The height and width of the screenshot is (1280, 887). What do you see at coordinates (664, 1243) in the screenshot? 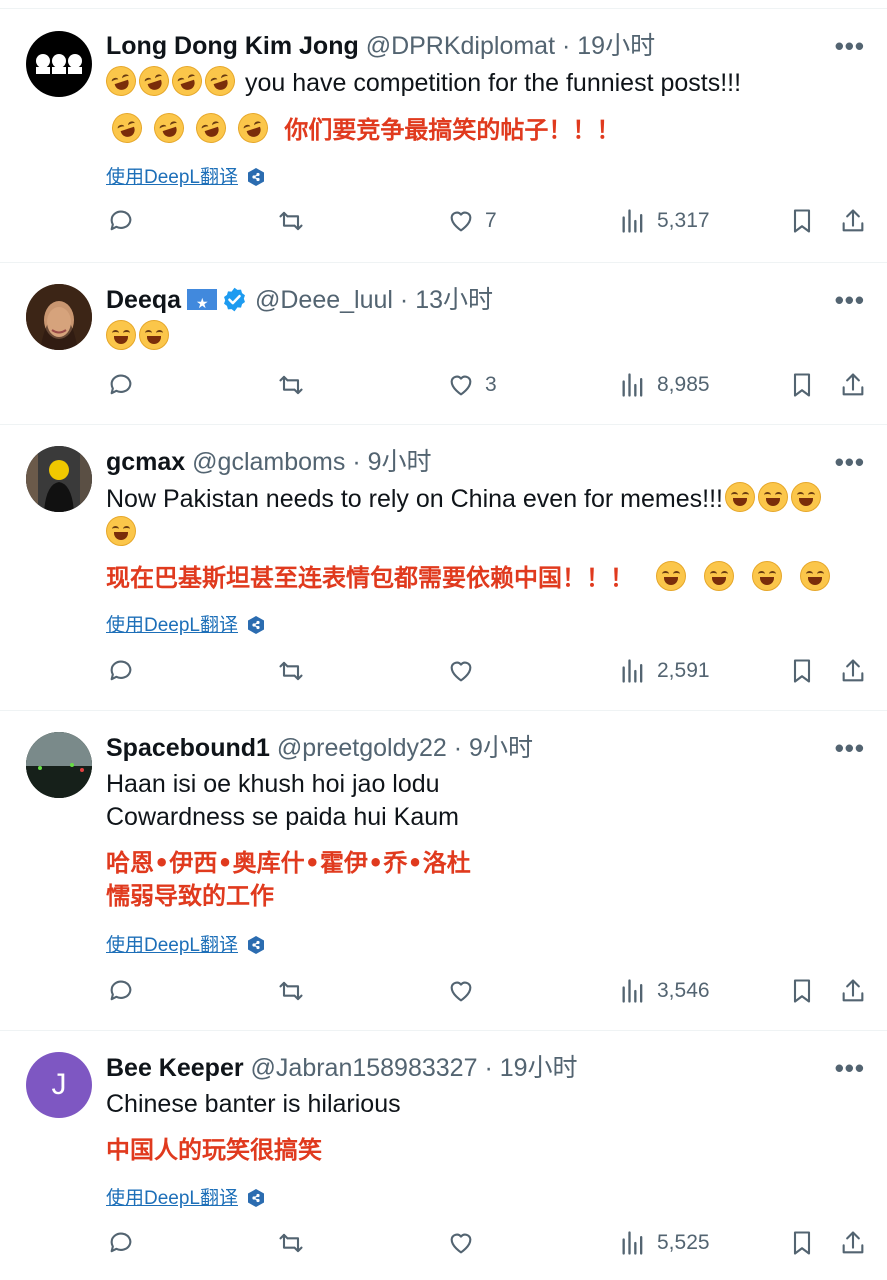
I see `views-button: 5,525` at bounding box center [664, 1243].